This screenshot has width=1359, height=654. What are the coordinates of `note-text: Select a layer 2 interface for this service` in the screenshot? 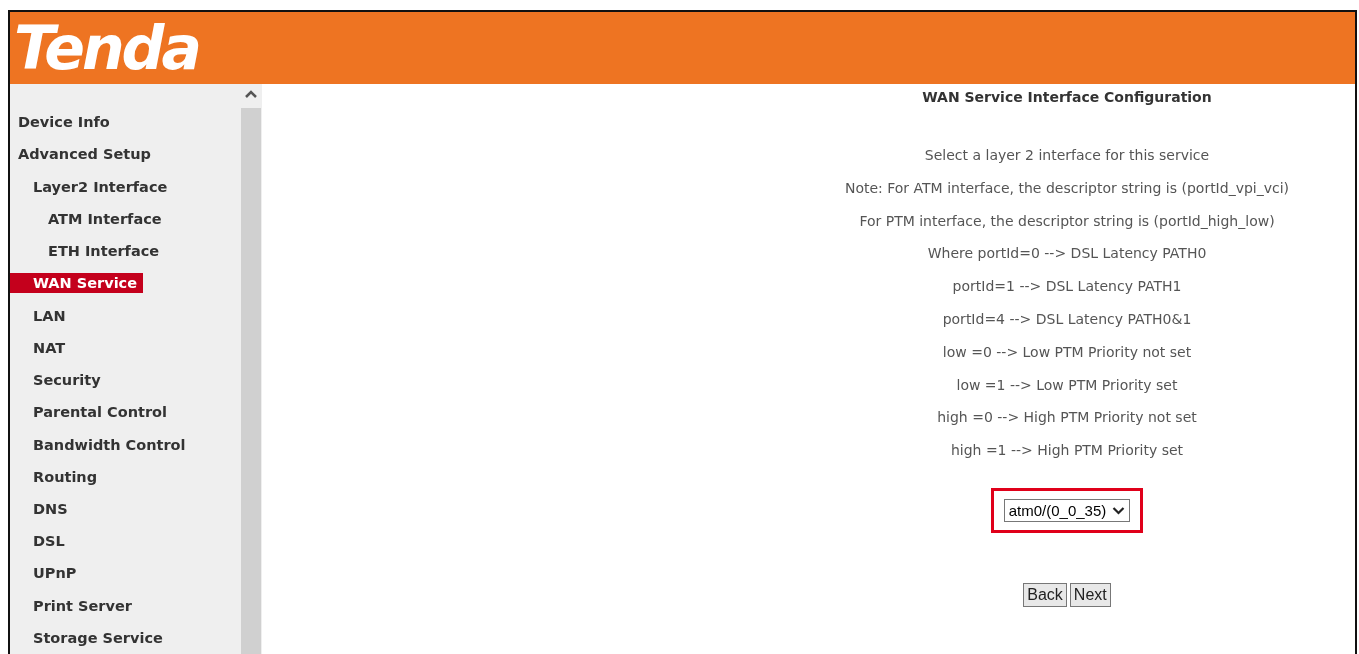 It's located at (1067, 156).